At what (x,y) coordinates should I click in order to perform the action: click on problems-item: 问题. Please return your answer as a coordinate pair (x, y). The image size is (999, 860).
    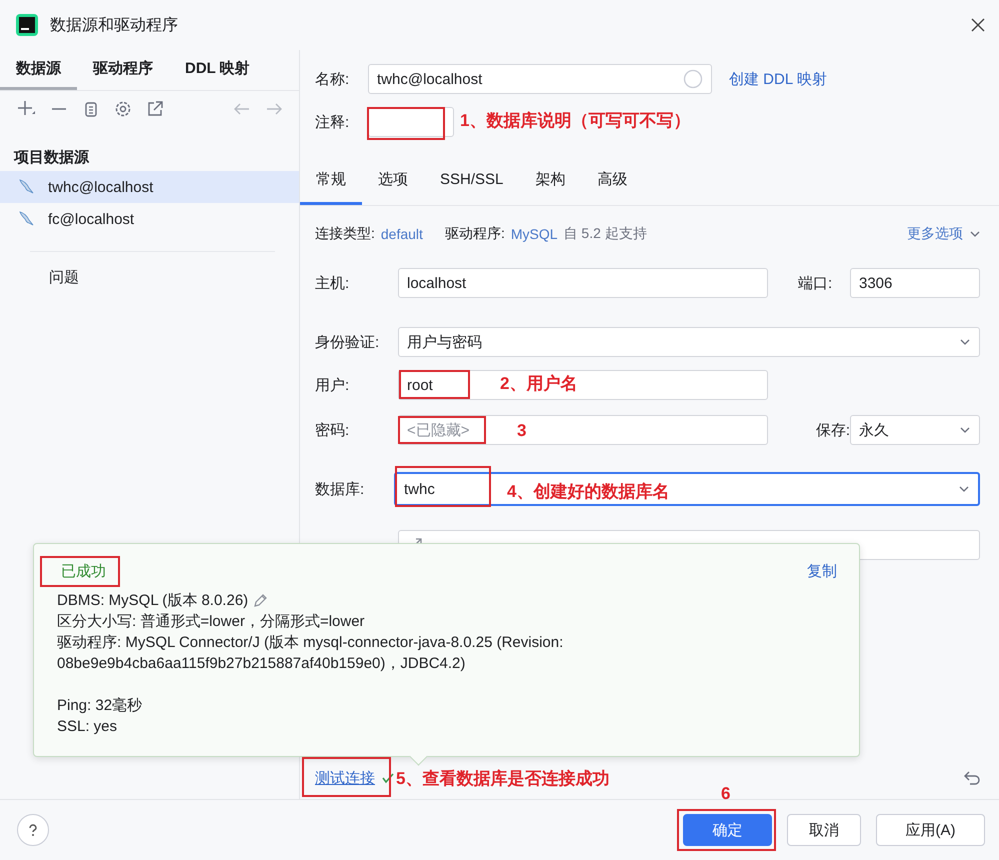
    Looking at the image, I should click on (64, 277).